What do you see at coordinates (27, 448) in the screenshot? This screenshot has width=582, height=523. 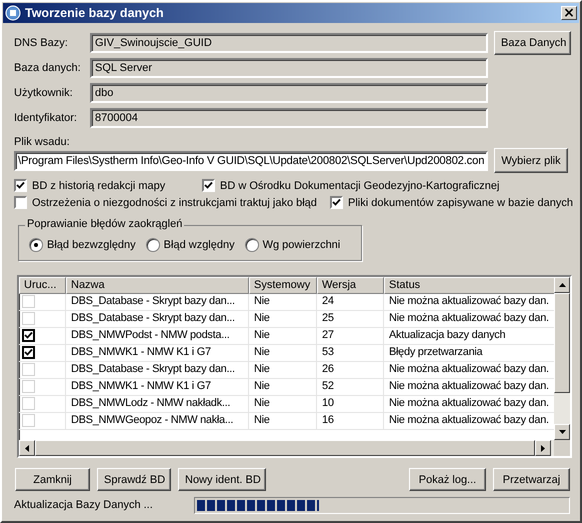 I see `scroll-left-icon` at bounding box center [27, 448].